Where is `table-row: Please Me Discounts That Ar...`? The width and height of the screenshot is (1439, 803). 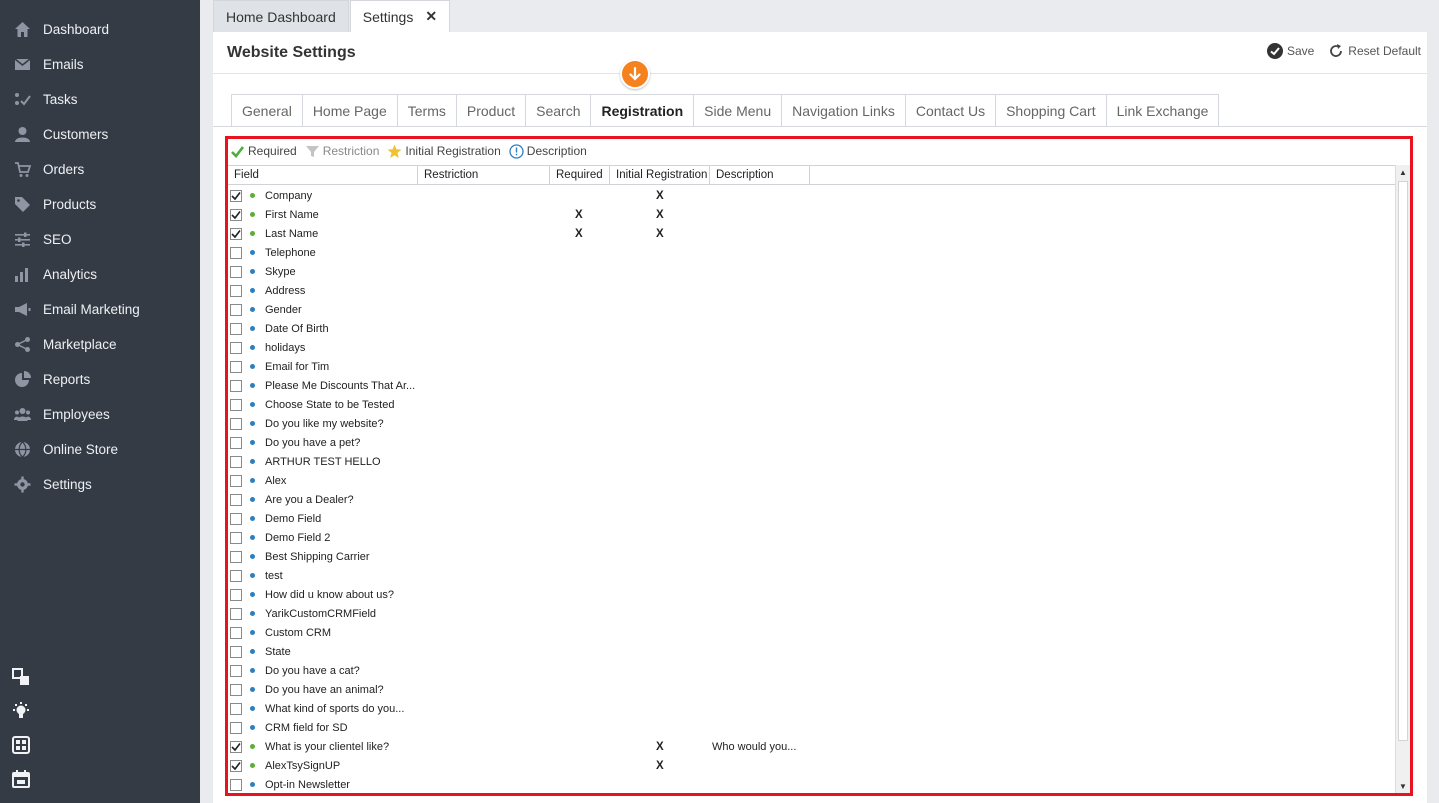
table-row: Please Me Discounts That Ar... is located at coordinates (812, 385).